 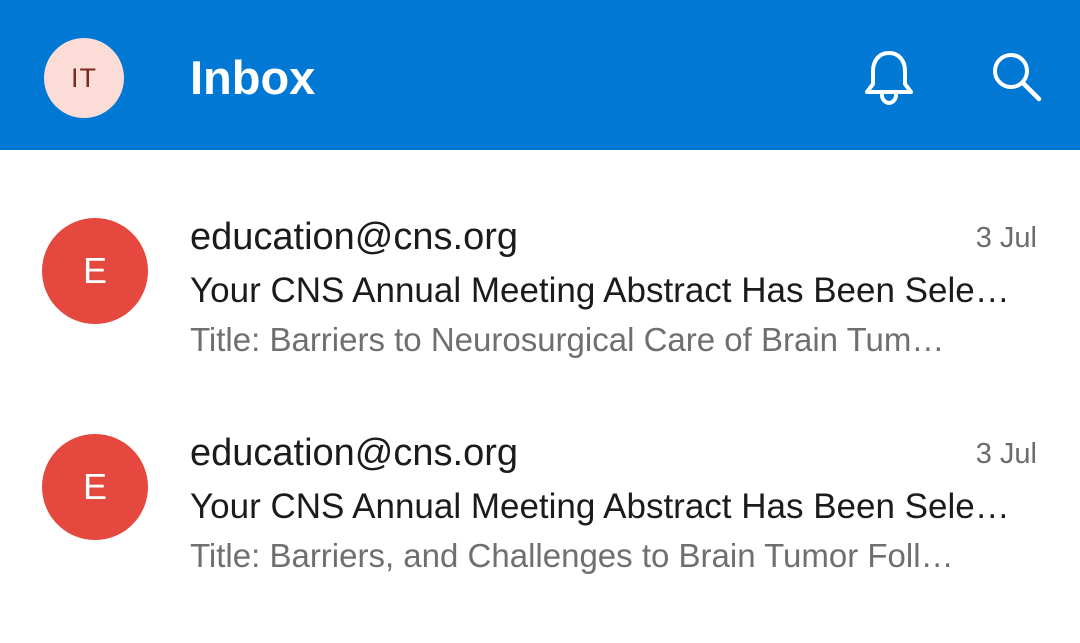 I want to click on notifications-button, so click(x=889, y=76).